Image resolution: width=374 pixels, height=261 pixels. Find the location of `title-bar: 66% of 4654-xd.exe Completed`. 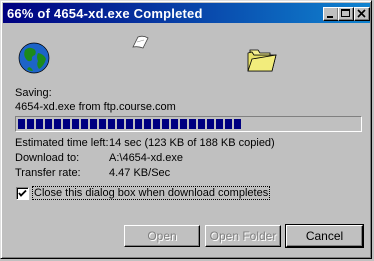

title-bar: 66% of 4654-xd.exe Completed is located at coordinates (186, 13).